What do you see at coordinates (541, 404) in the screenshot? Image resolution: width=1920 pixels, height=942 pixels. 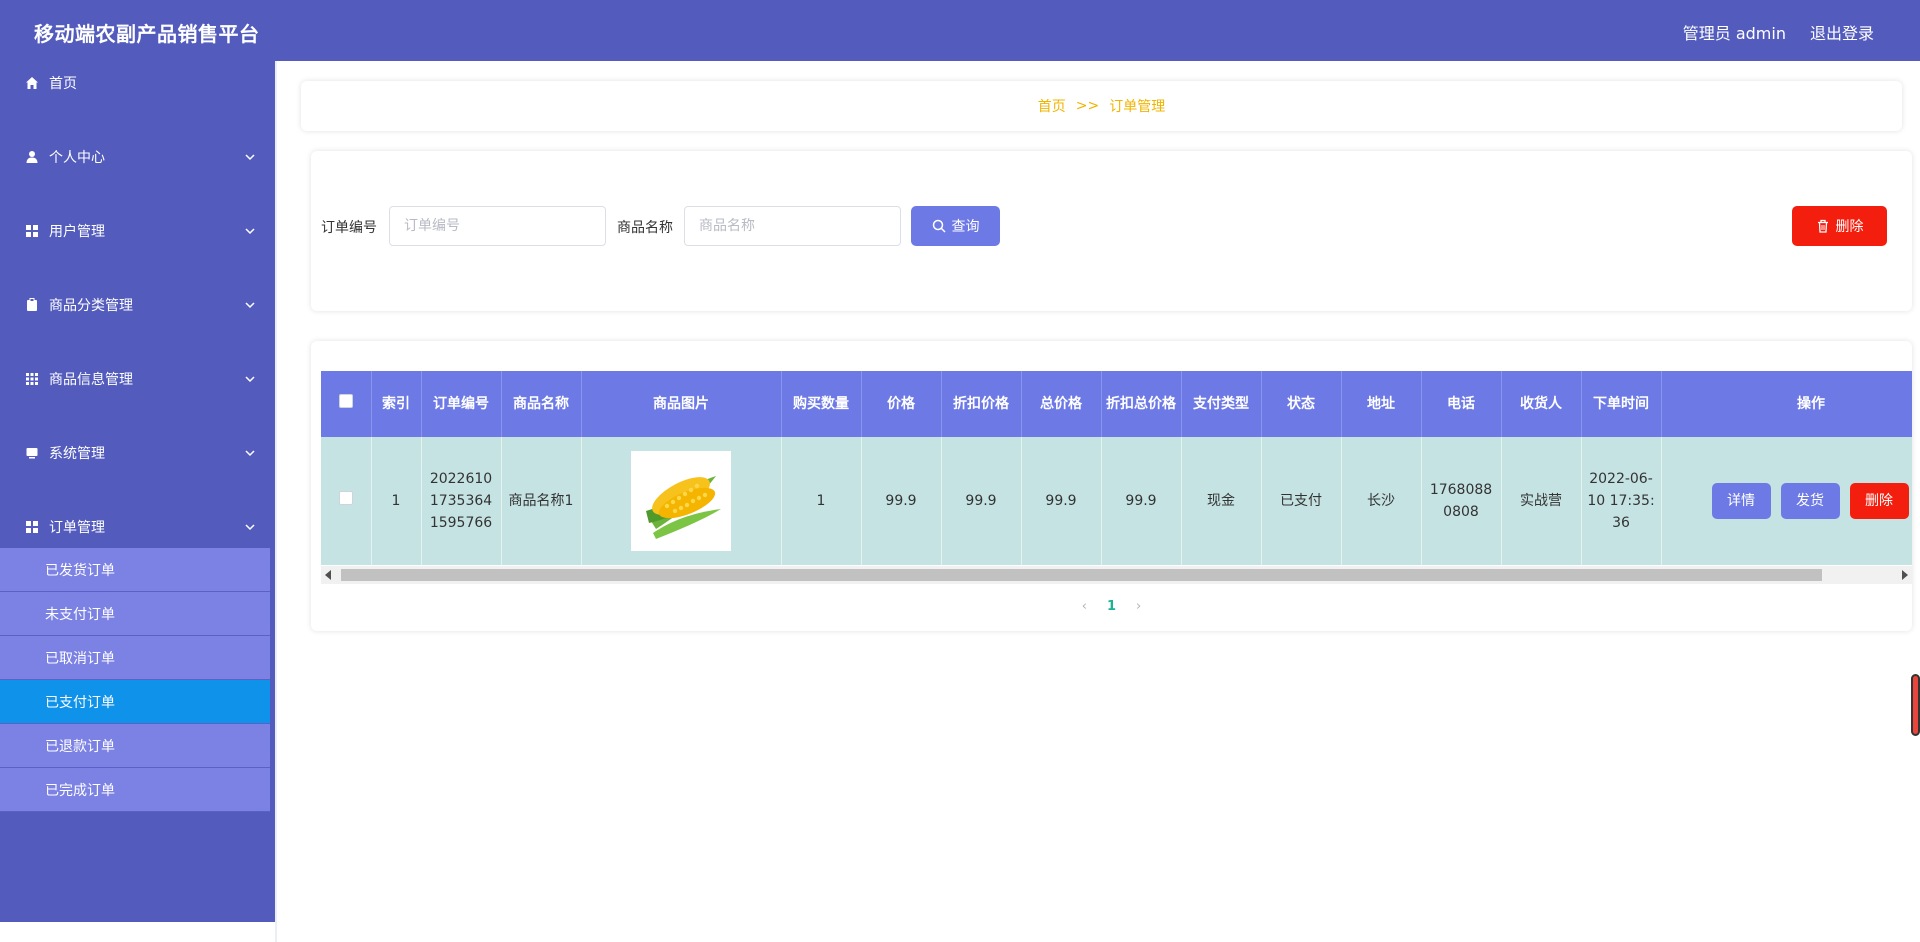 I see `column-header: 商品名称` at bounding box center [541, 404].